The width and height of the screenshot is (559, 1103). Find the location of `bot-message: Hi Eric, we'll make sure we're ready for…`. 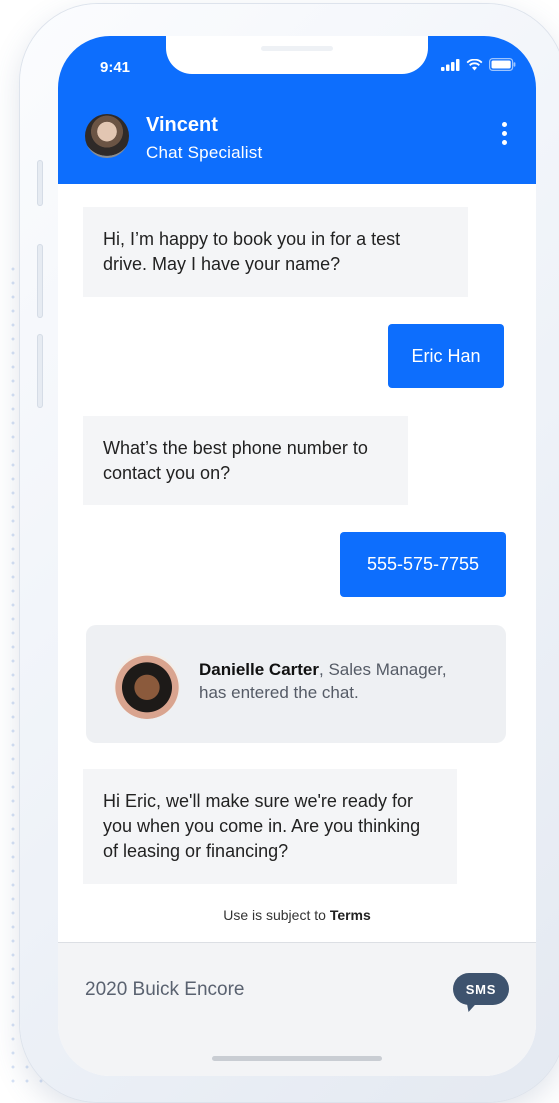

bot-message: Hi Eric, we'll make sure we're ready for… is located at coordinates (270, 826).